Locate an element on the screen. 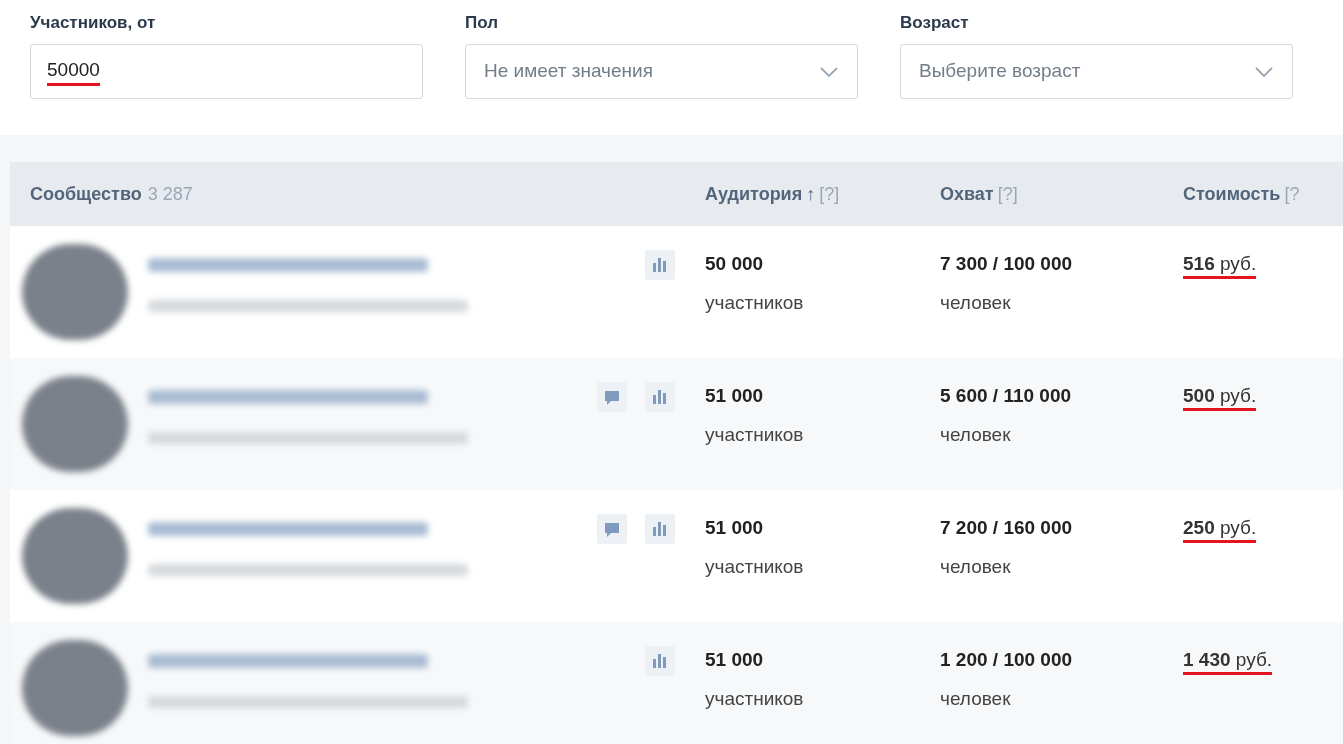 This screenshot has height=744, width=1343. audience-value: 50 000 is located at coordinates (735, 264).